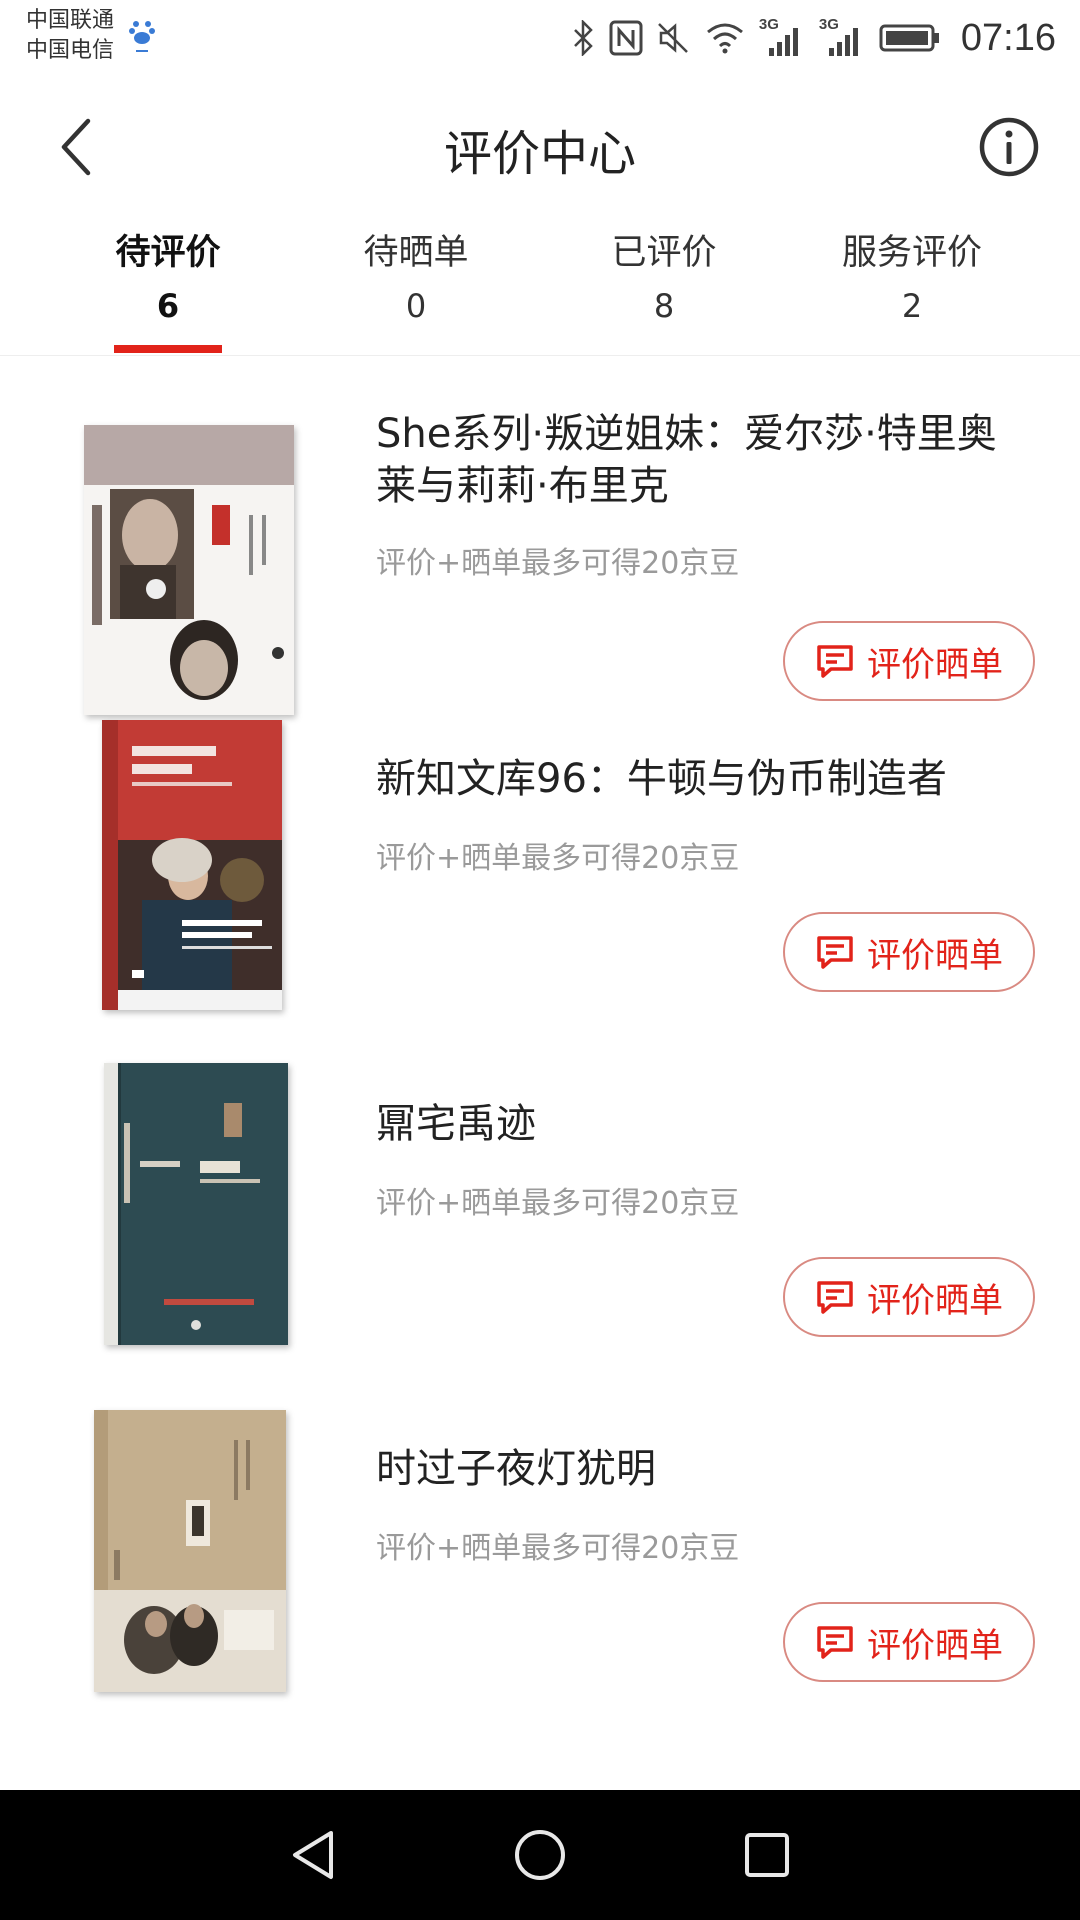 The height and width of the screenshot is (1920, 1080). I want to click on carrier-2-label: 中国电信, so click(70, 50).